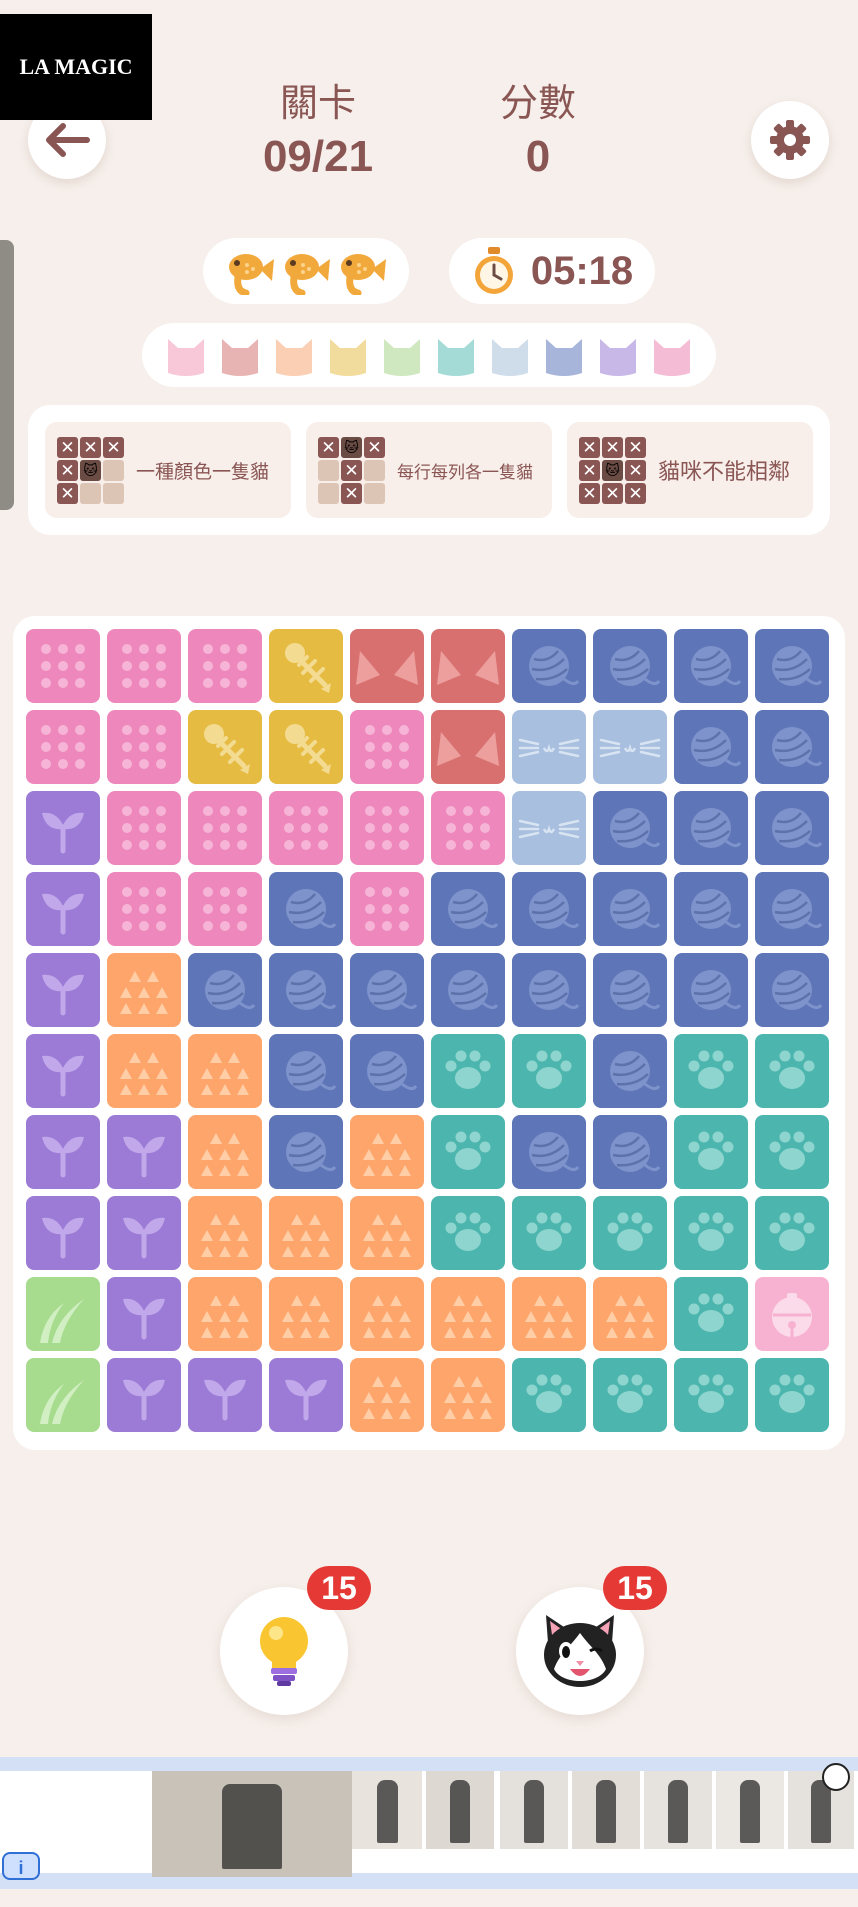 Image resolution: width=858 pixels, height=1907 pixels. I want to click on ad-info-button: i, so click(21, 1866).